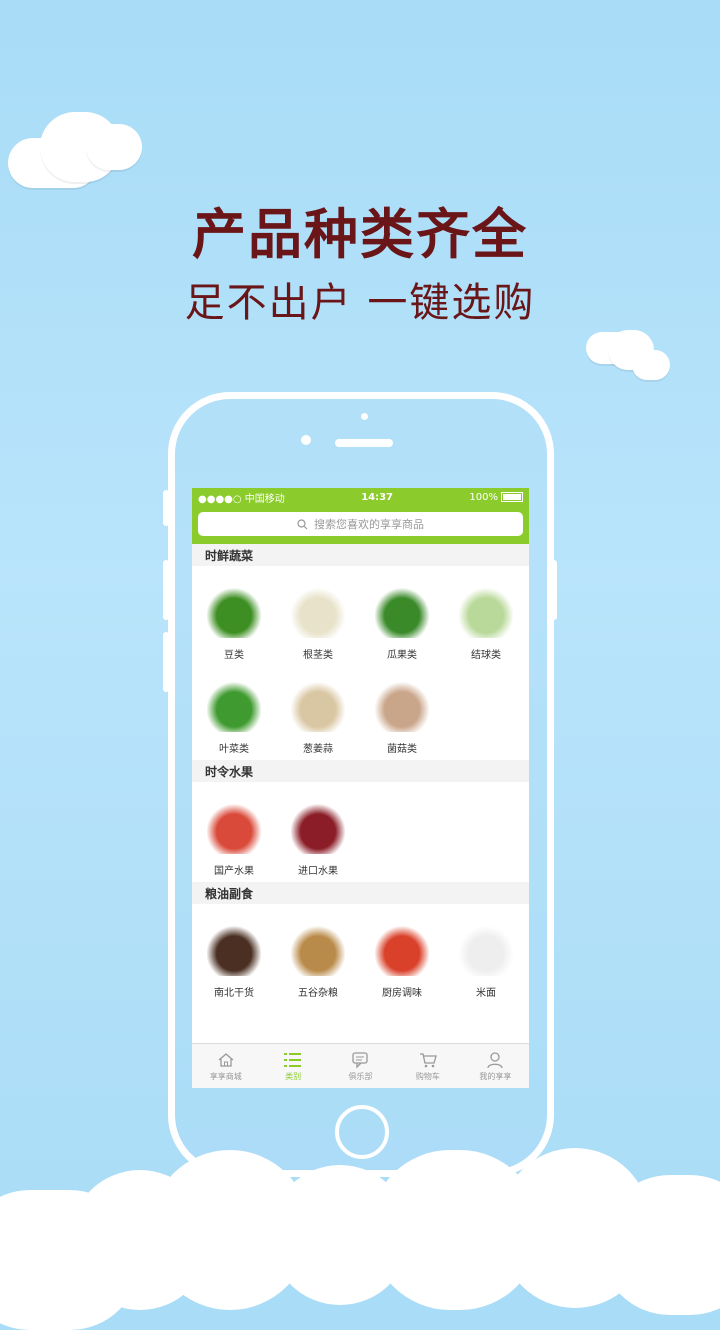 The width and height of the screenshot is (720, 1330). I want to click on search-bar-area: 搜索您喜欢的享享商品, so click(360, 525).